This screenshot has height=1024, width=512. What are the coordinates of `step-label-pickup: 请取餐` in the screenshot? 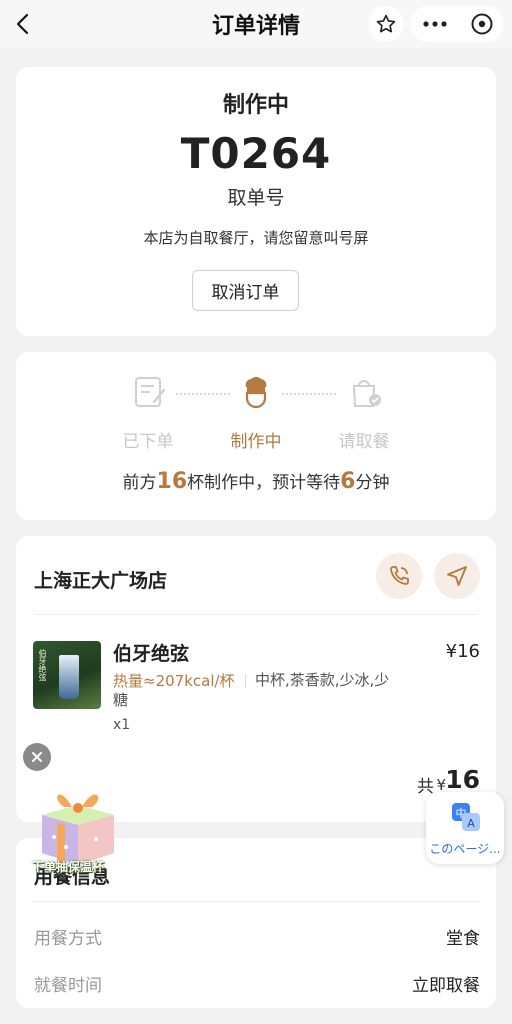 It's located at (364, 442).